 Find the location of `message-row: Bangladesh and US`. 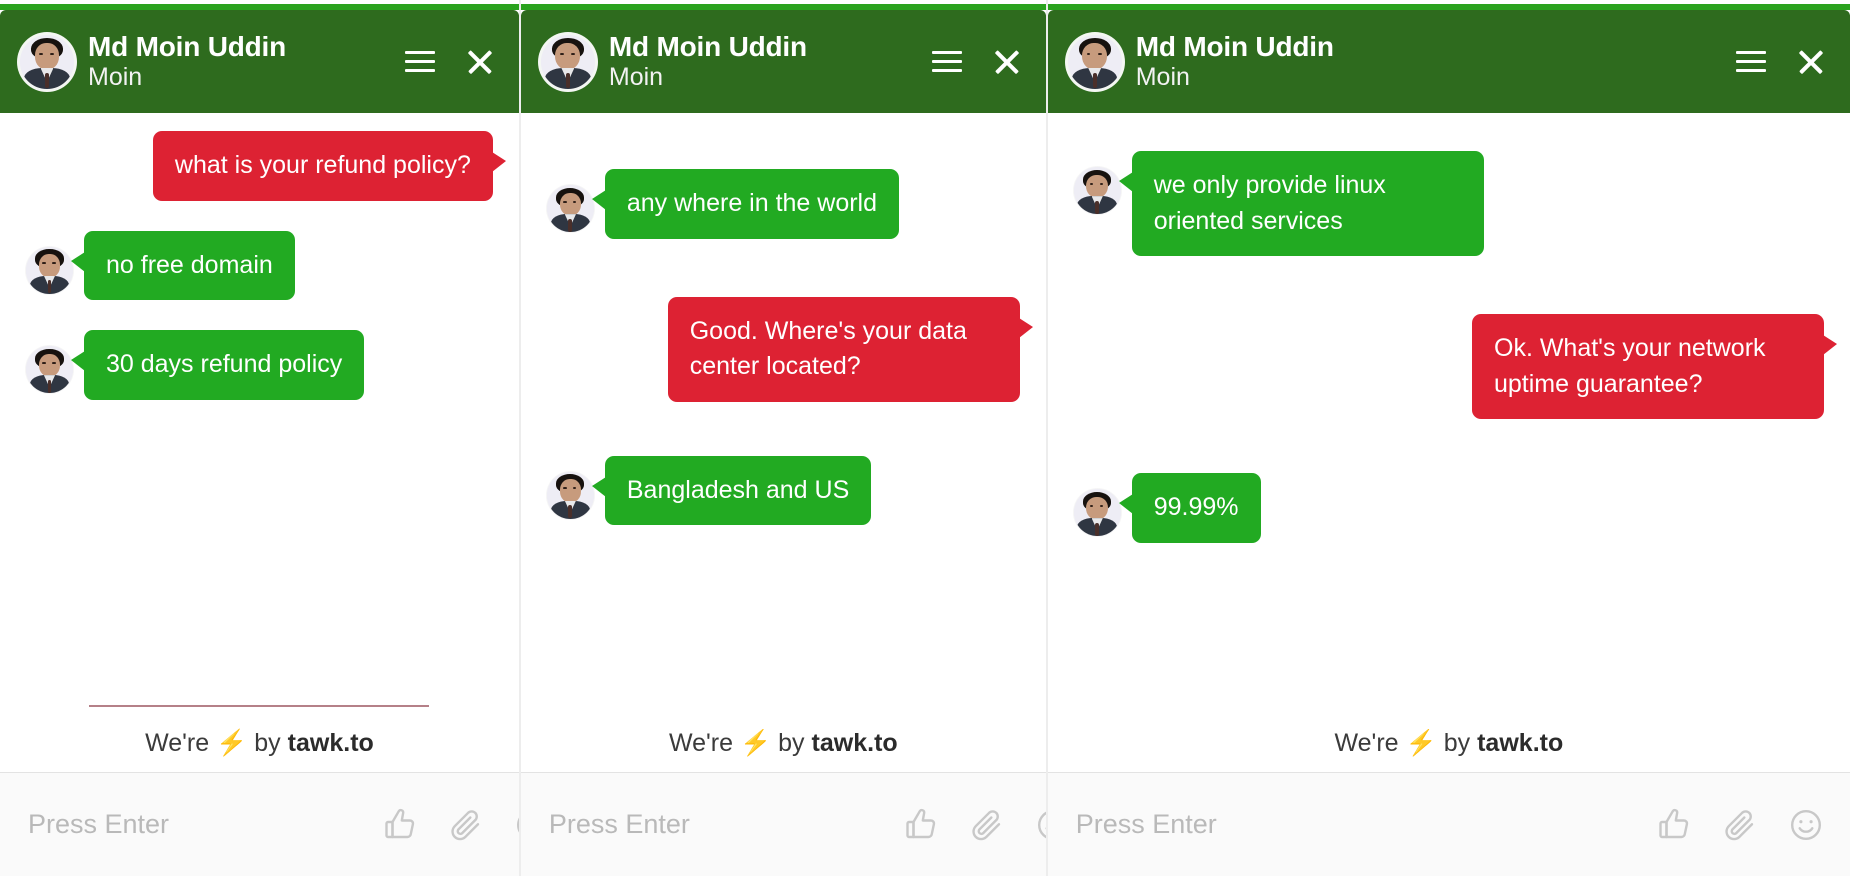

message-row: Bangladesh and US is located at coordinates (783, 490).